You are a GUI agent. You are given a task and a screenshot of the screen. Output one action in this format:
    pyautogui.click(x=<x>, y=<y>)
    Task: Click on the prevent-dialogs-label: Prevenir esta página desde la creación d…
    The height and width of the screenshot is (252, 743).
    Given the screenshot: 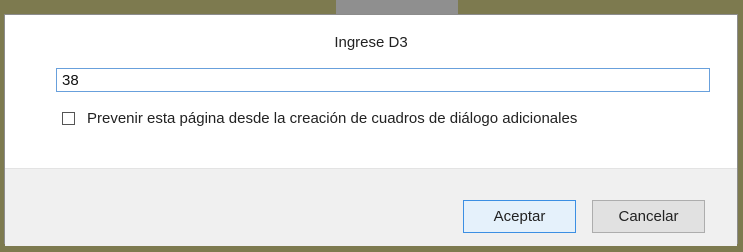 What is the action you would take?
    pyautogui.click(x=332, y=118)
    